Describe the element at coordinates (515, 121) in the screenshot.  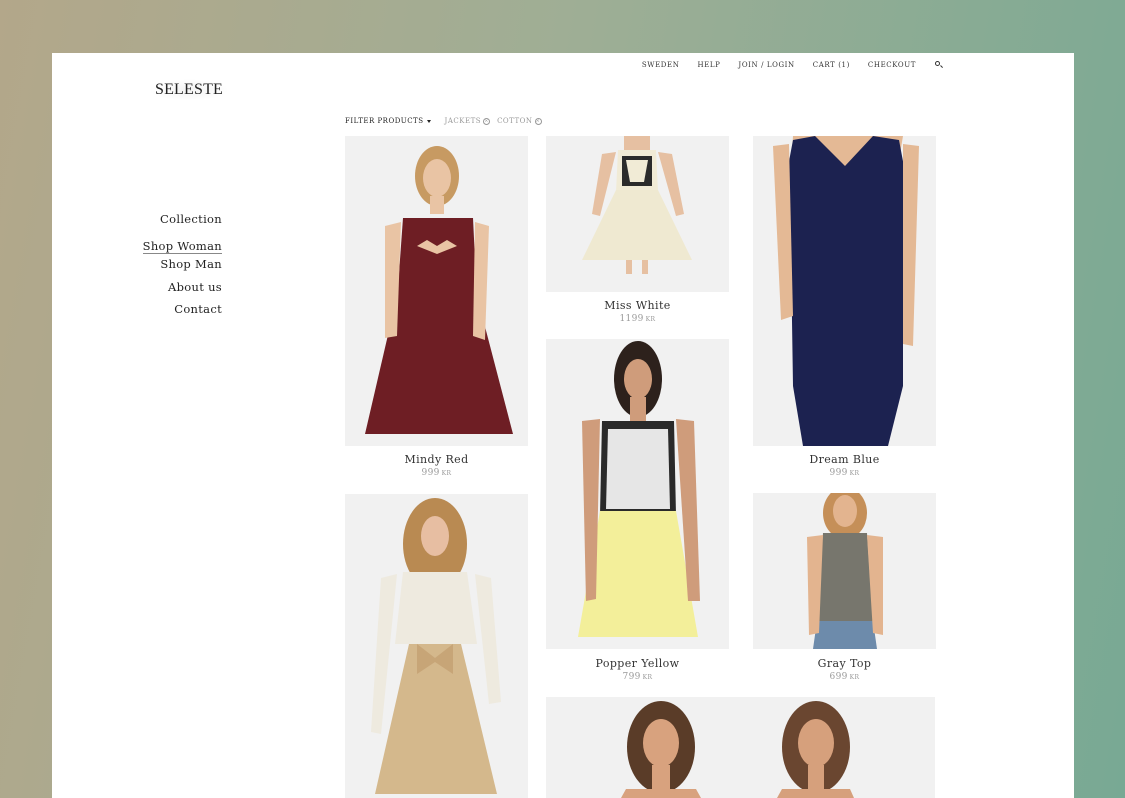
I see `filter-chip-label: COTTON` at that location.